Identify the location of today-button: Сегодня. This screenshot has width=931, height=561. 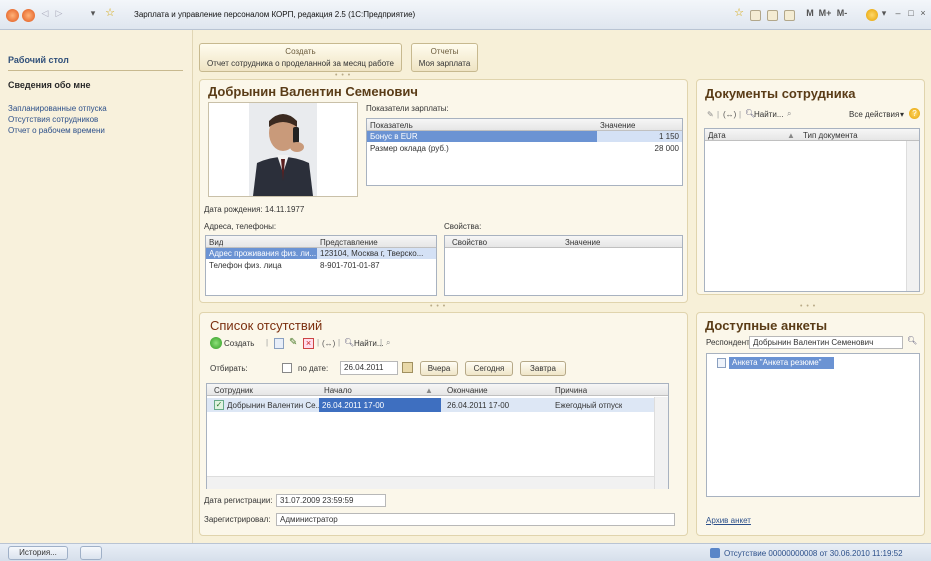
(489, 368).